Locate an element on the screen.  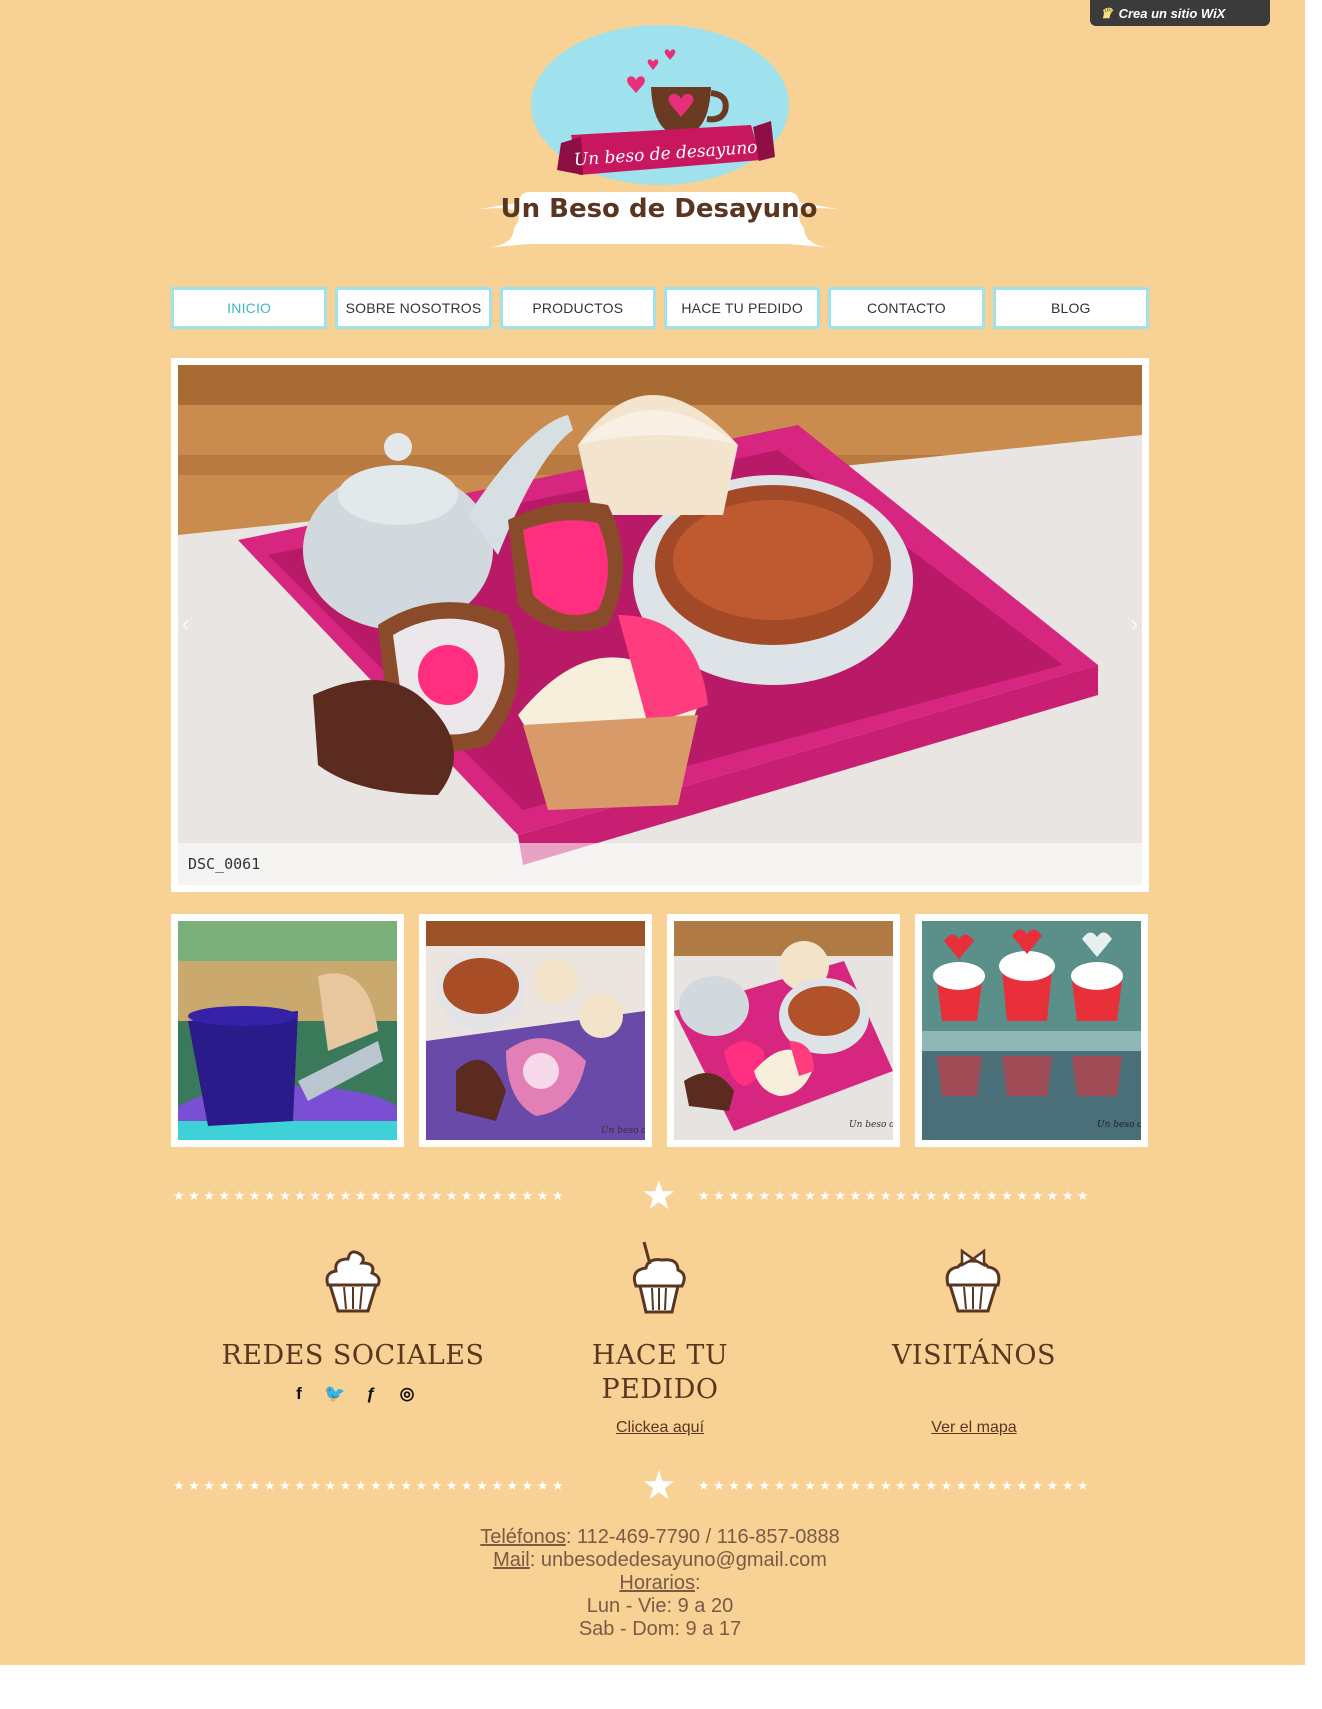
nav-sobre-nosotros: SOBRE NOSOTROS is located at coordinates (413, 308).